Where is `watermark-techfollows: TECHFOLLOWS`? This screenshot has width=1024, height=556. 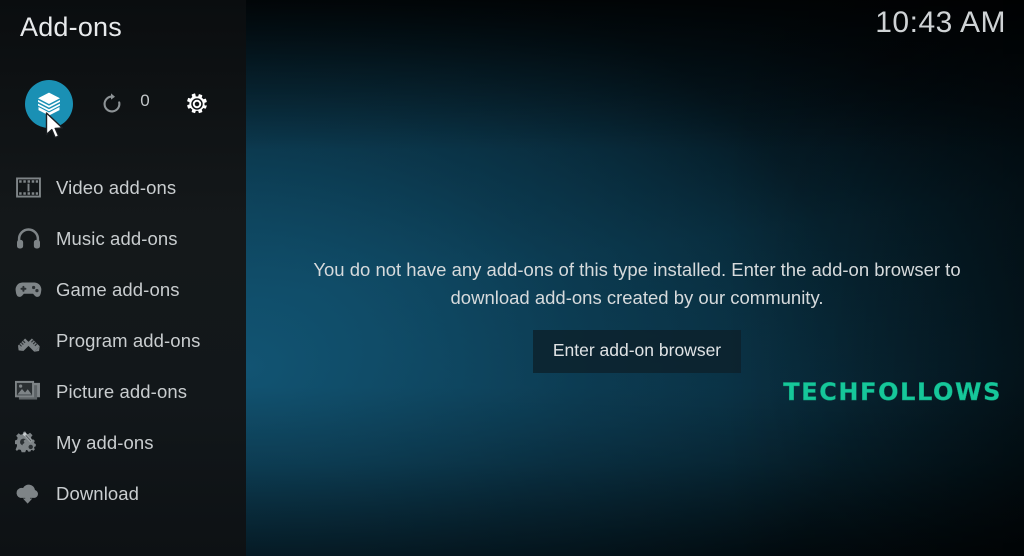 watermark-techfollows: TECHFOLLOWS is located at coordinates (892, 392).